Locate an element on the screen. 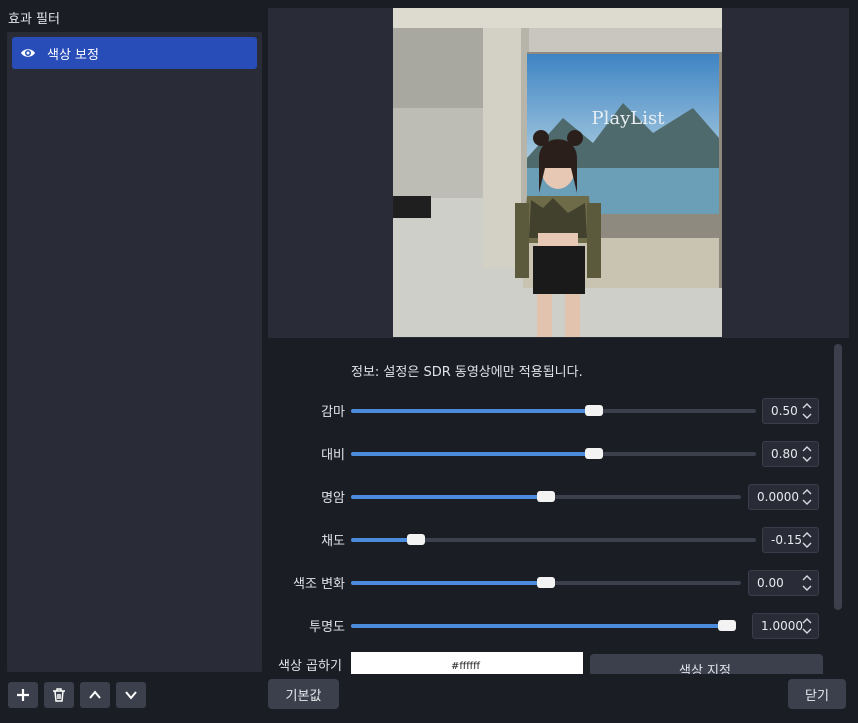 The width and height of the screenshot is (858, 723). settings-scrollbar is located at coordinates (838, 477).